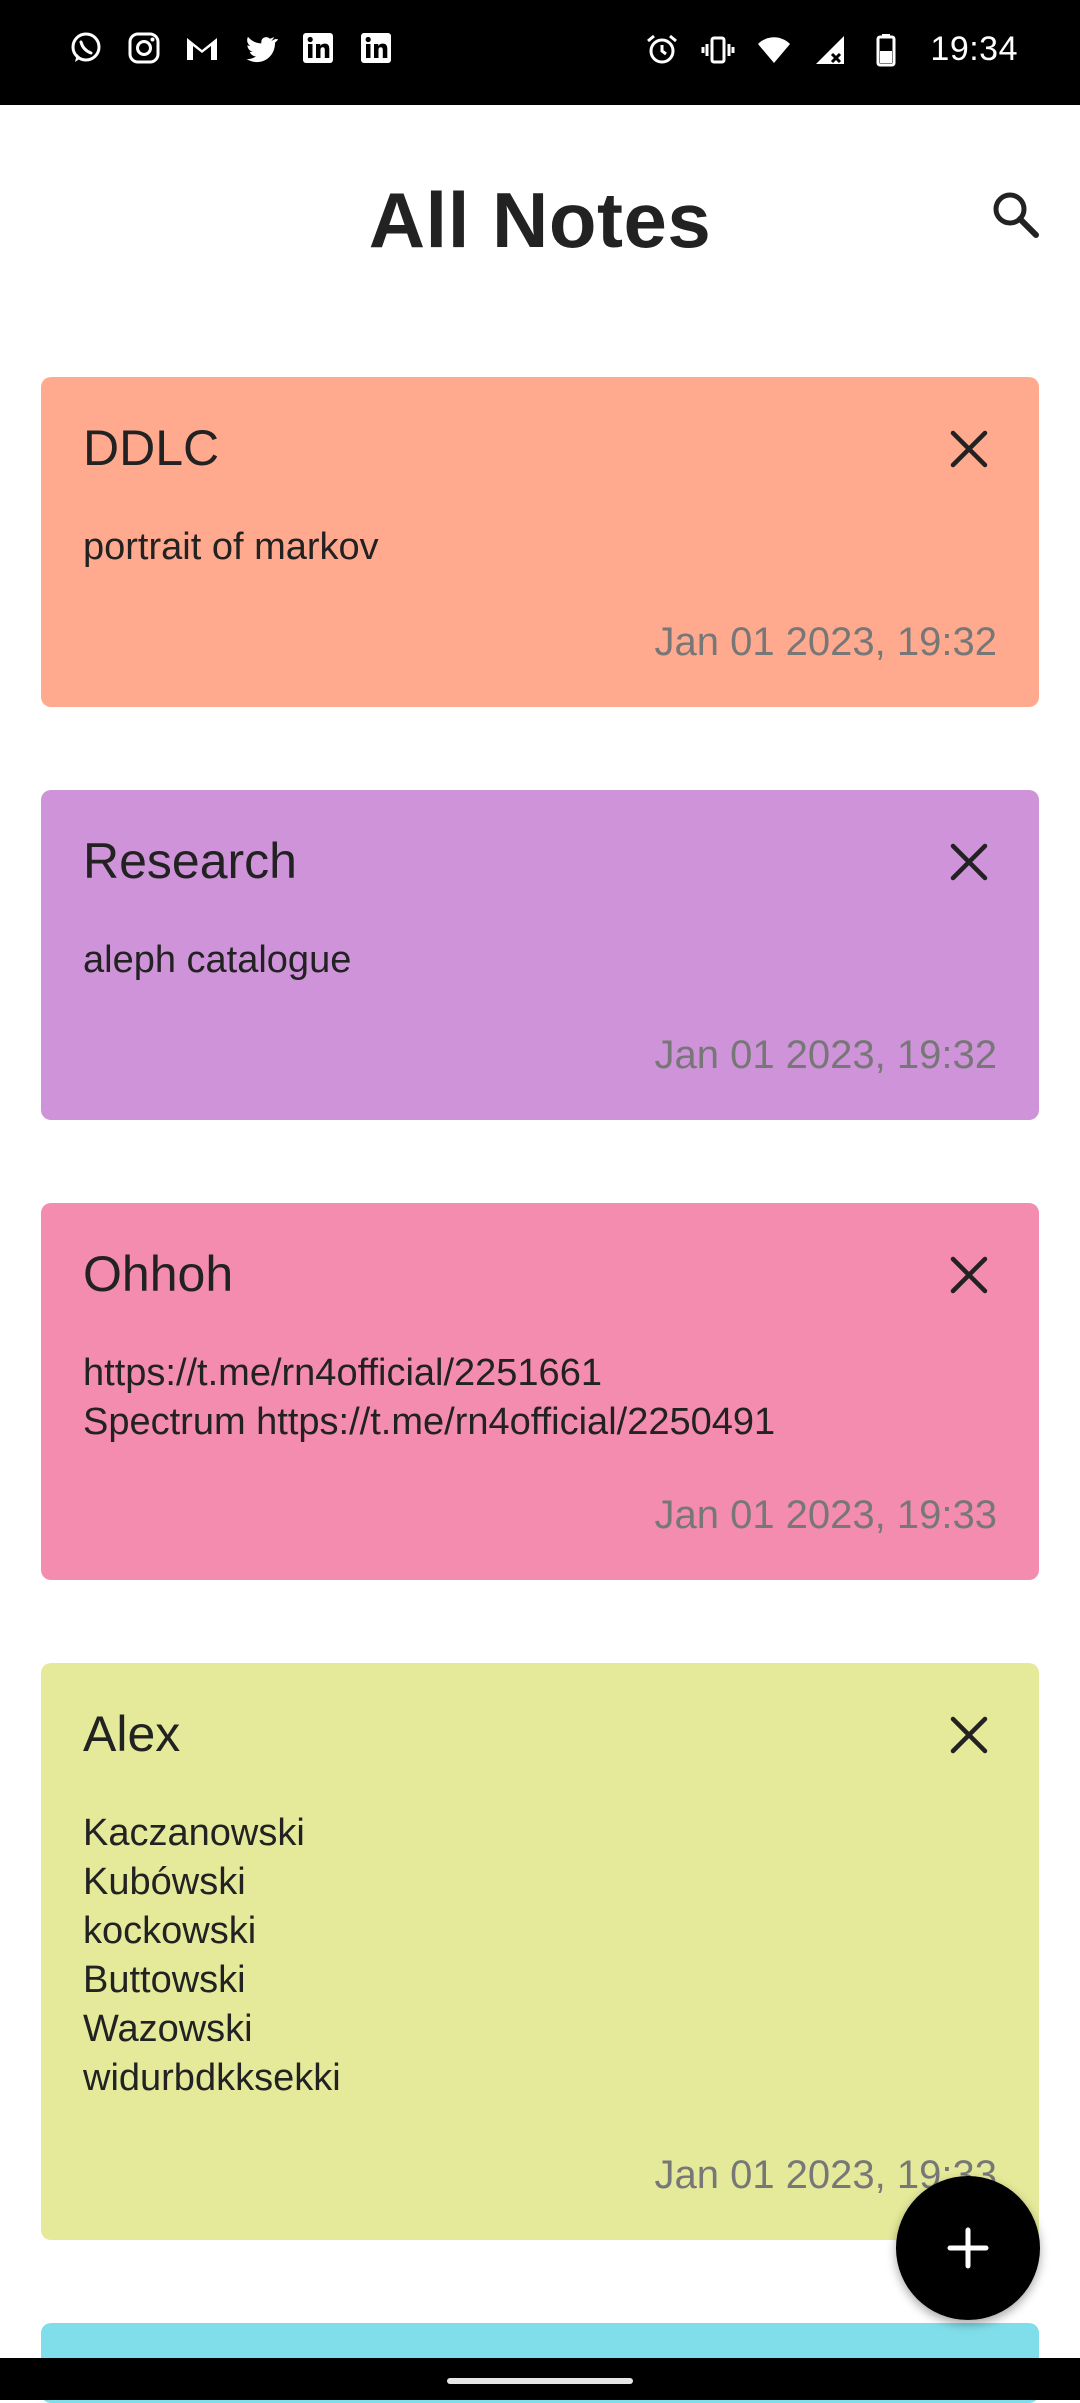 This screenshot has height=2403, width=1080. Describe the element at coordinates (540, 52) in the screenshot. I see `status-bar: 19:34` at that location.